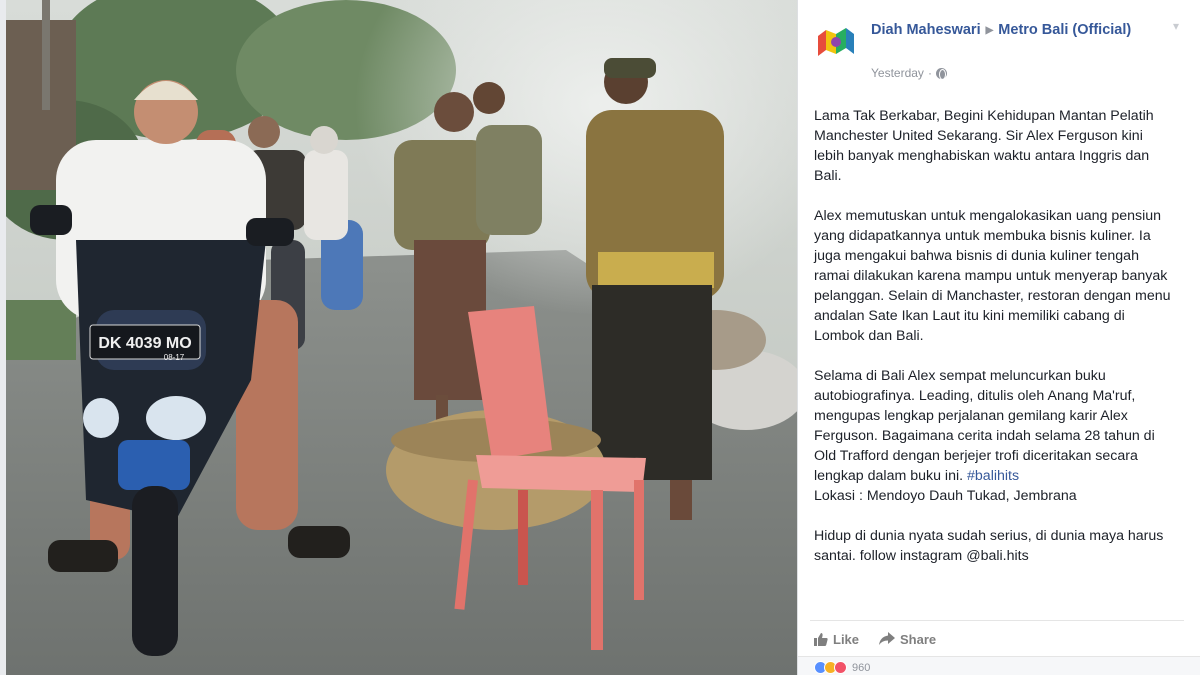 The image size is (1200, 675). I want to click on love-reaction-icon, so click(840, 667).